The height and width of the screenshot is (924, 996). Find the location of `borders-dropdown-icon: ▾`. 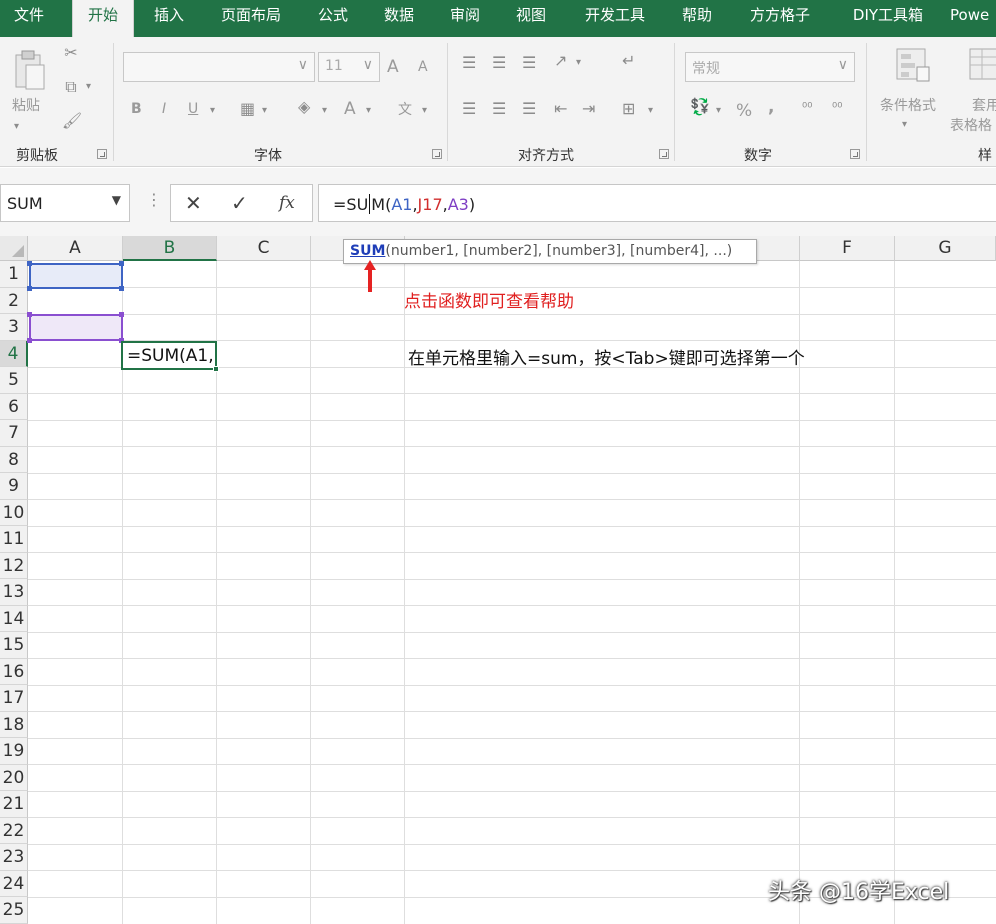

borders-dropdown-icon: ▾ is located at coordinates (264, 111).